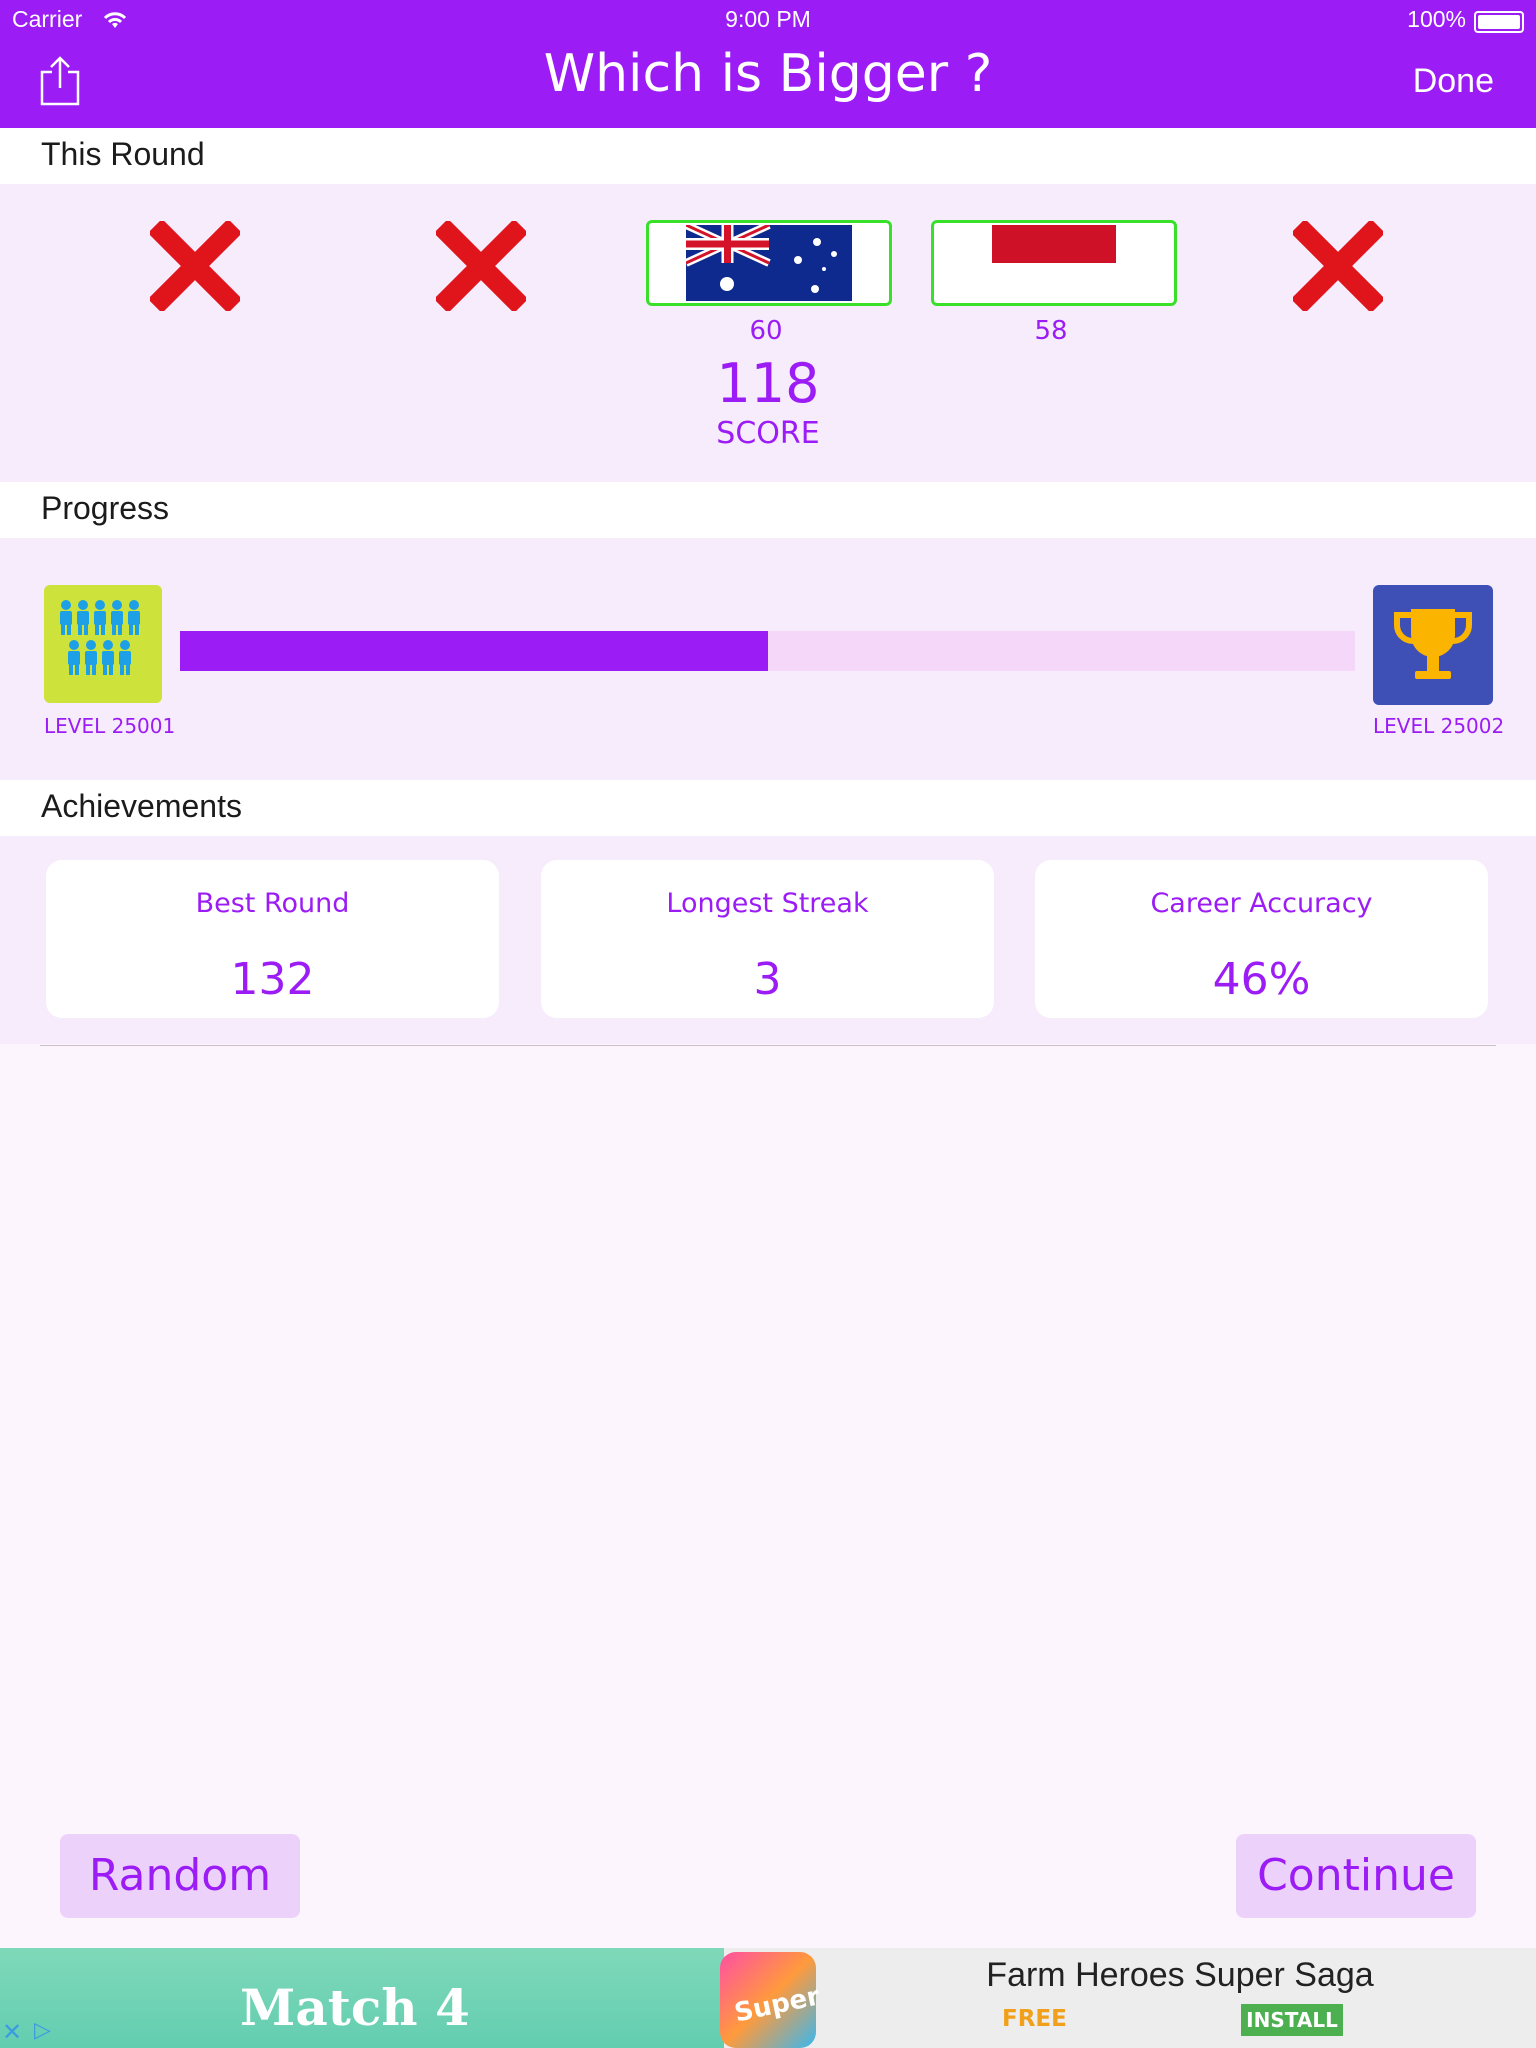 The image size is (1536, 2048). I want to click on level-progress-bar, so click(767, 651).